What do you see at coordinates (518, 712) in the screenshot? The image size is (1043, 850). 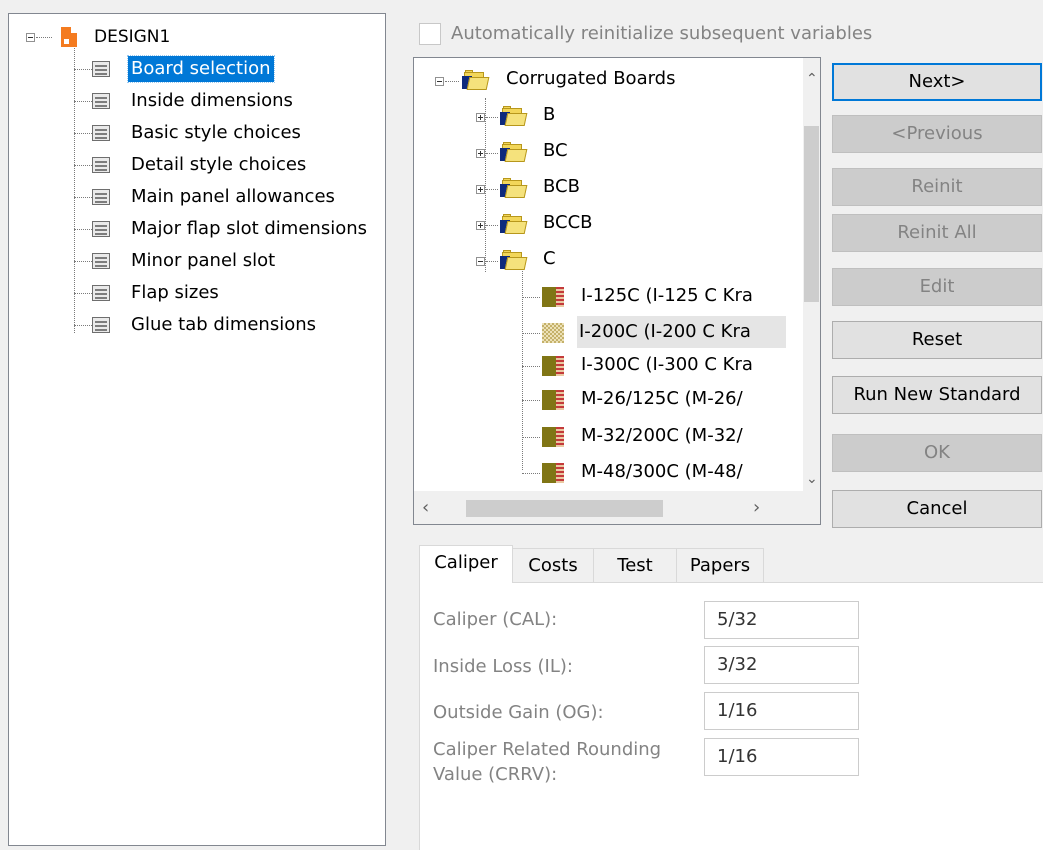 I see `outside-gain-label: Outside Gain (OG):` at bounding box center [518, 712].